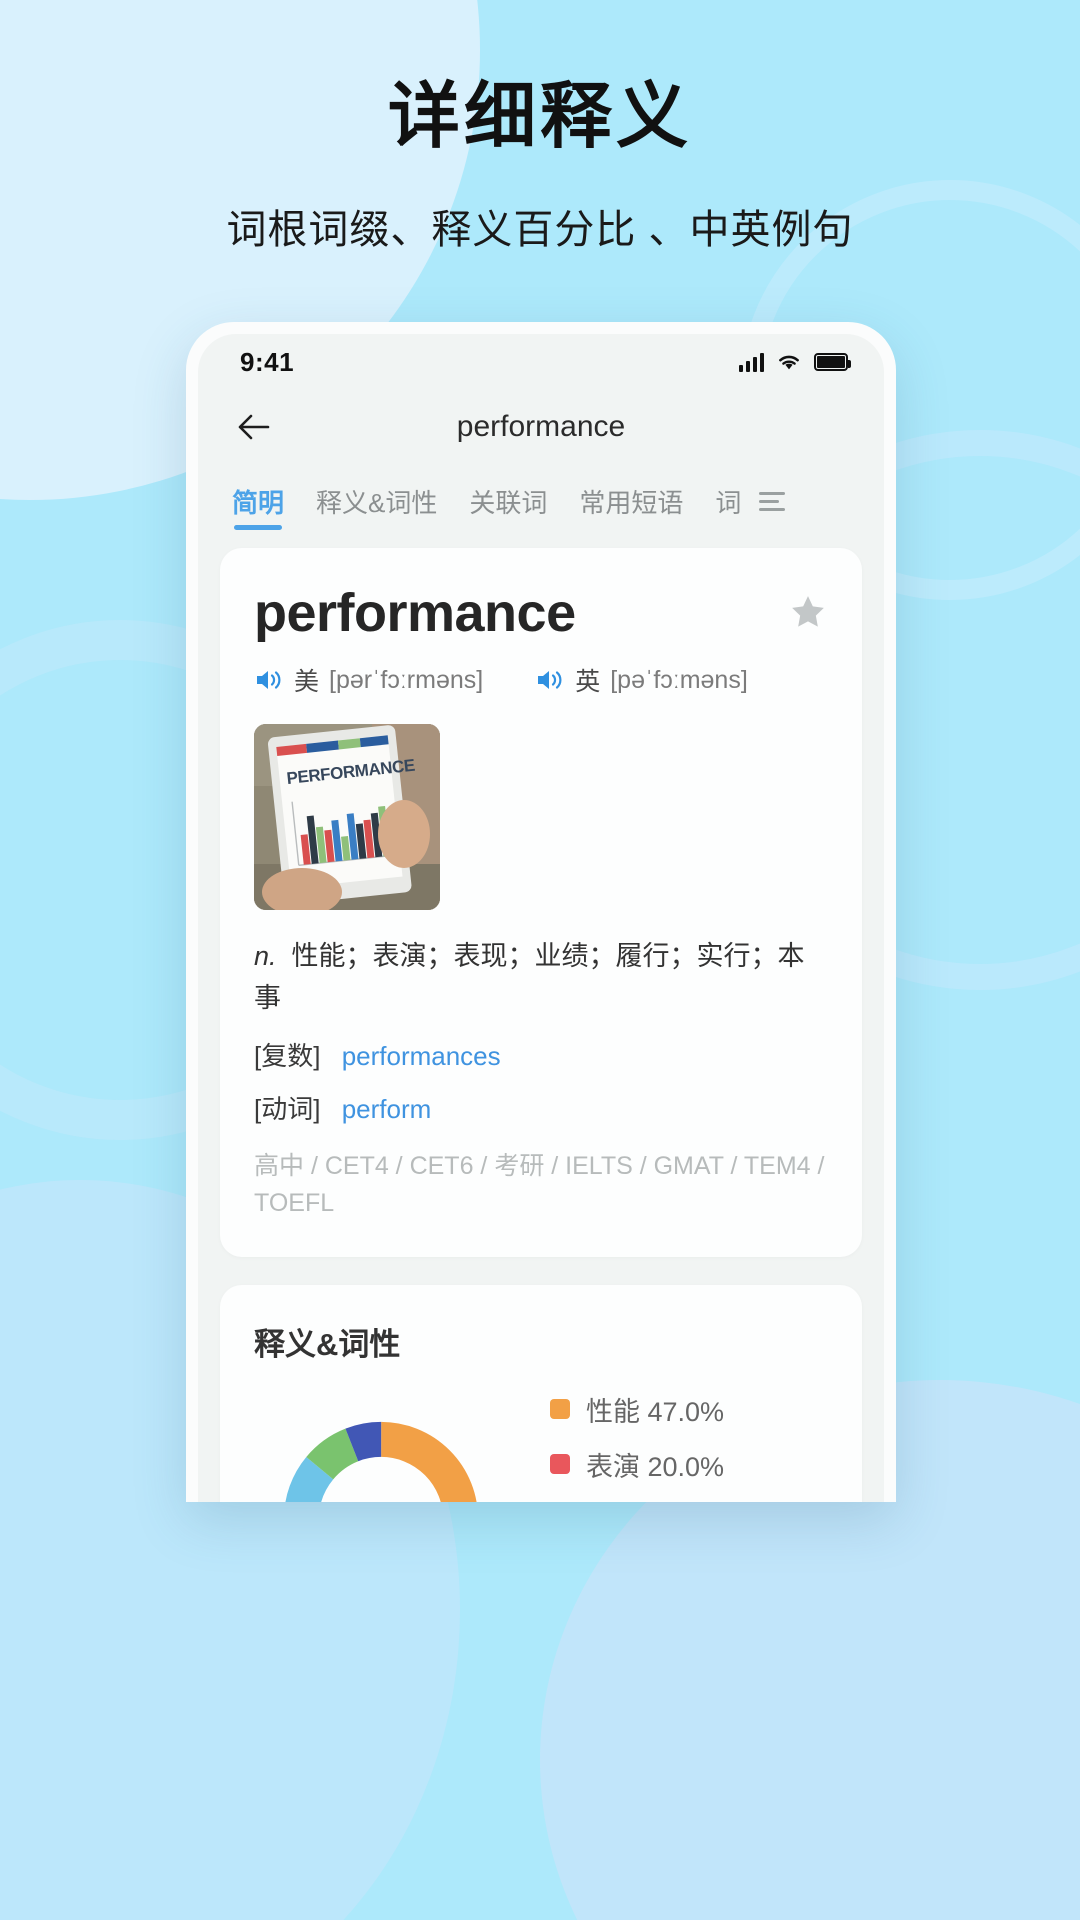 This screenshot has height=1920, width=1080. What do you see at coordinates (287, 1108) in the screenshot?
I see `verb-form-label: [动词]` at bounding box center [287, 1108].